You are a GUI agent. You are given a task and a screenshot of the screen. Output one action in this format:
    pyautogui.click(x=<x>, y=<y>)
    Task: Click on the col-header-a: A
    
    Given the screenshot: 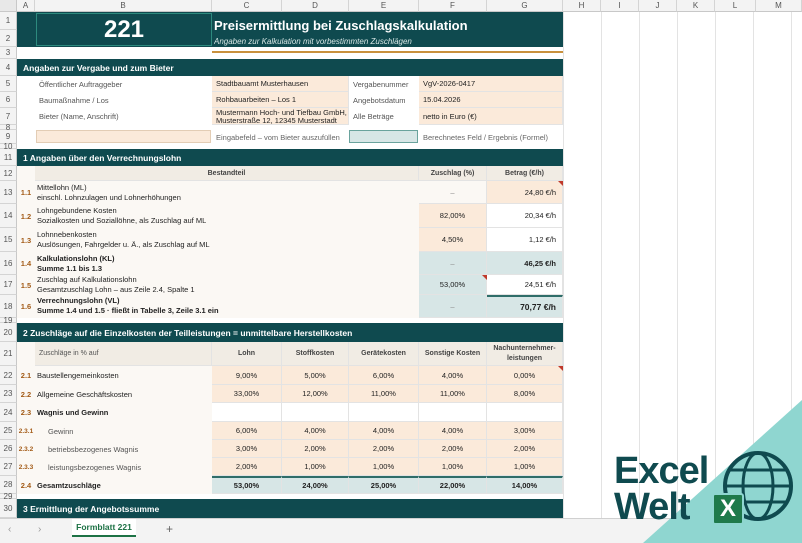 What is the action you would take?
    pyautogui.click(x=26, y=6)
    